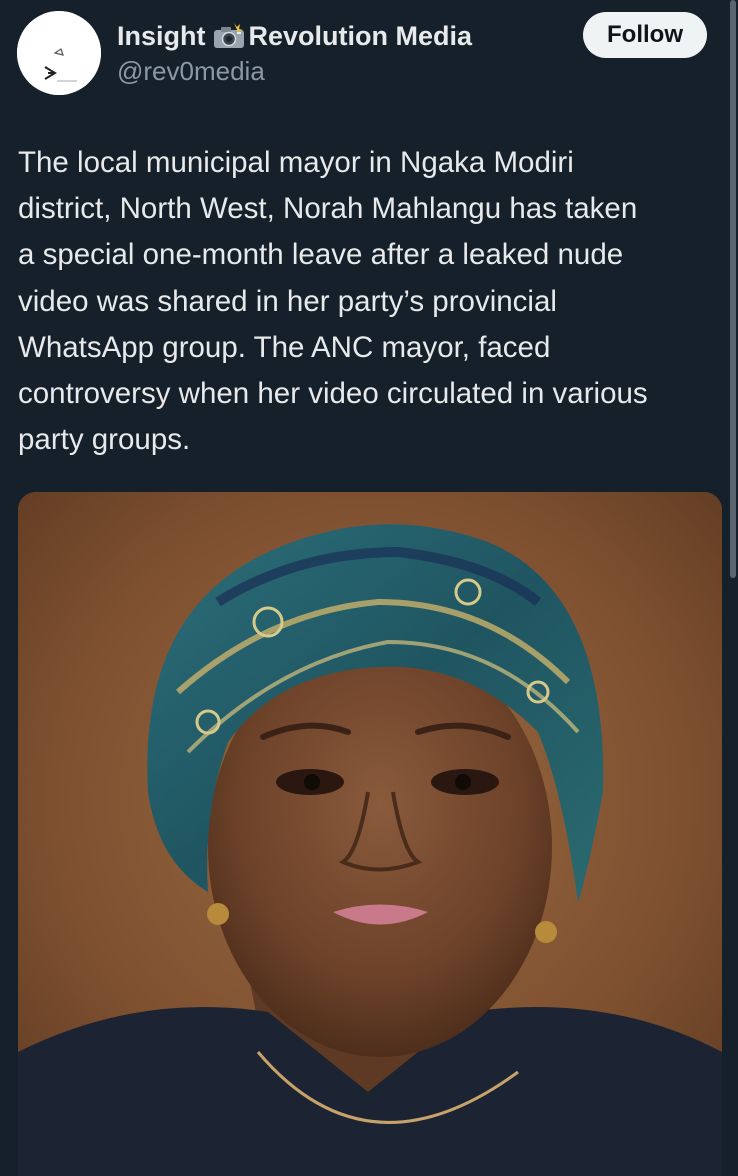 Image resolution: width=738 pixels, height=1176 pixels. I want to click on avatar-logo-icon, so click(59, 53).